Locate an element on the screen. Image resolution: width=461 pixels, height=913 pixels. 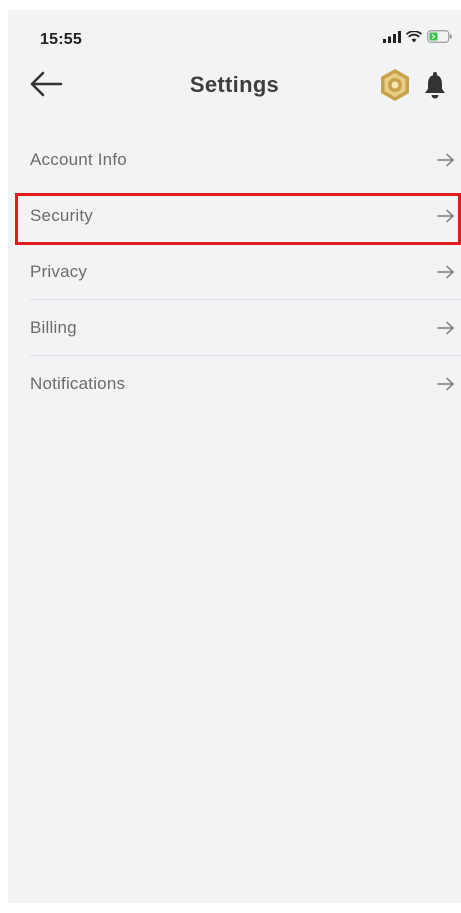
status-time: 15:55 is located at coordinates (61, 39).